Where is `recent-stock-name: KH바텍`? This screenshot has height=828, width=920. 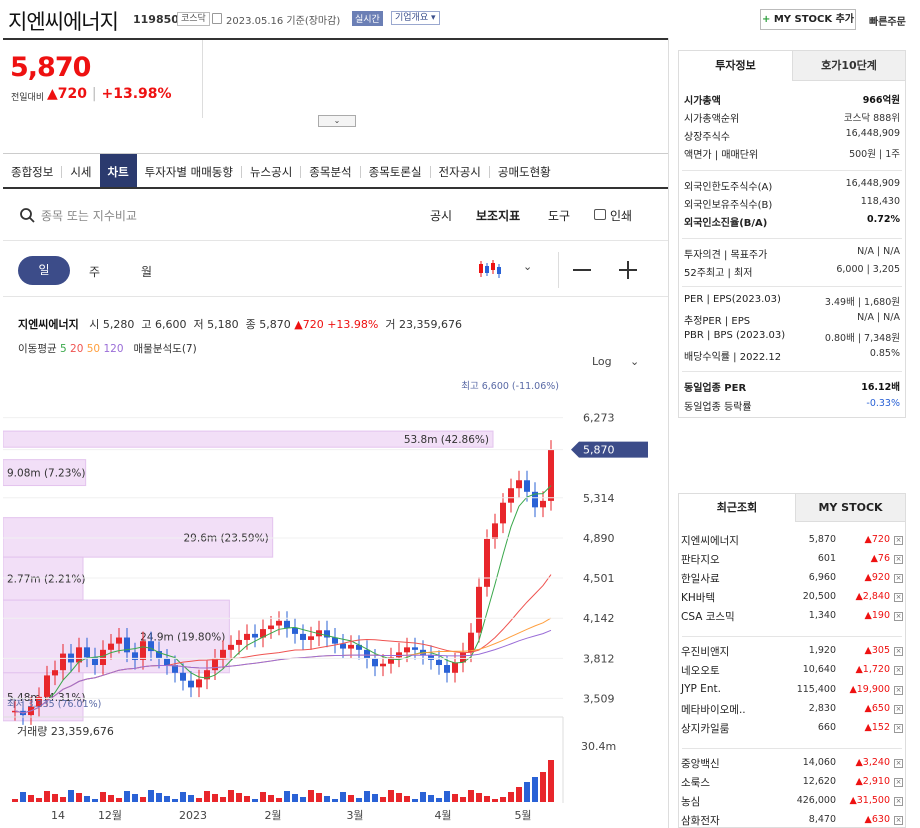 recent-stock-name: KH바텍 is located at coordinates (698, 597).